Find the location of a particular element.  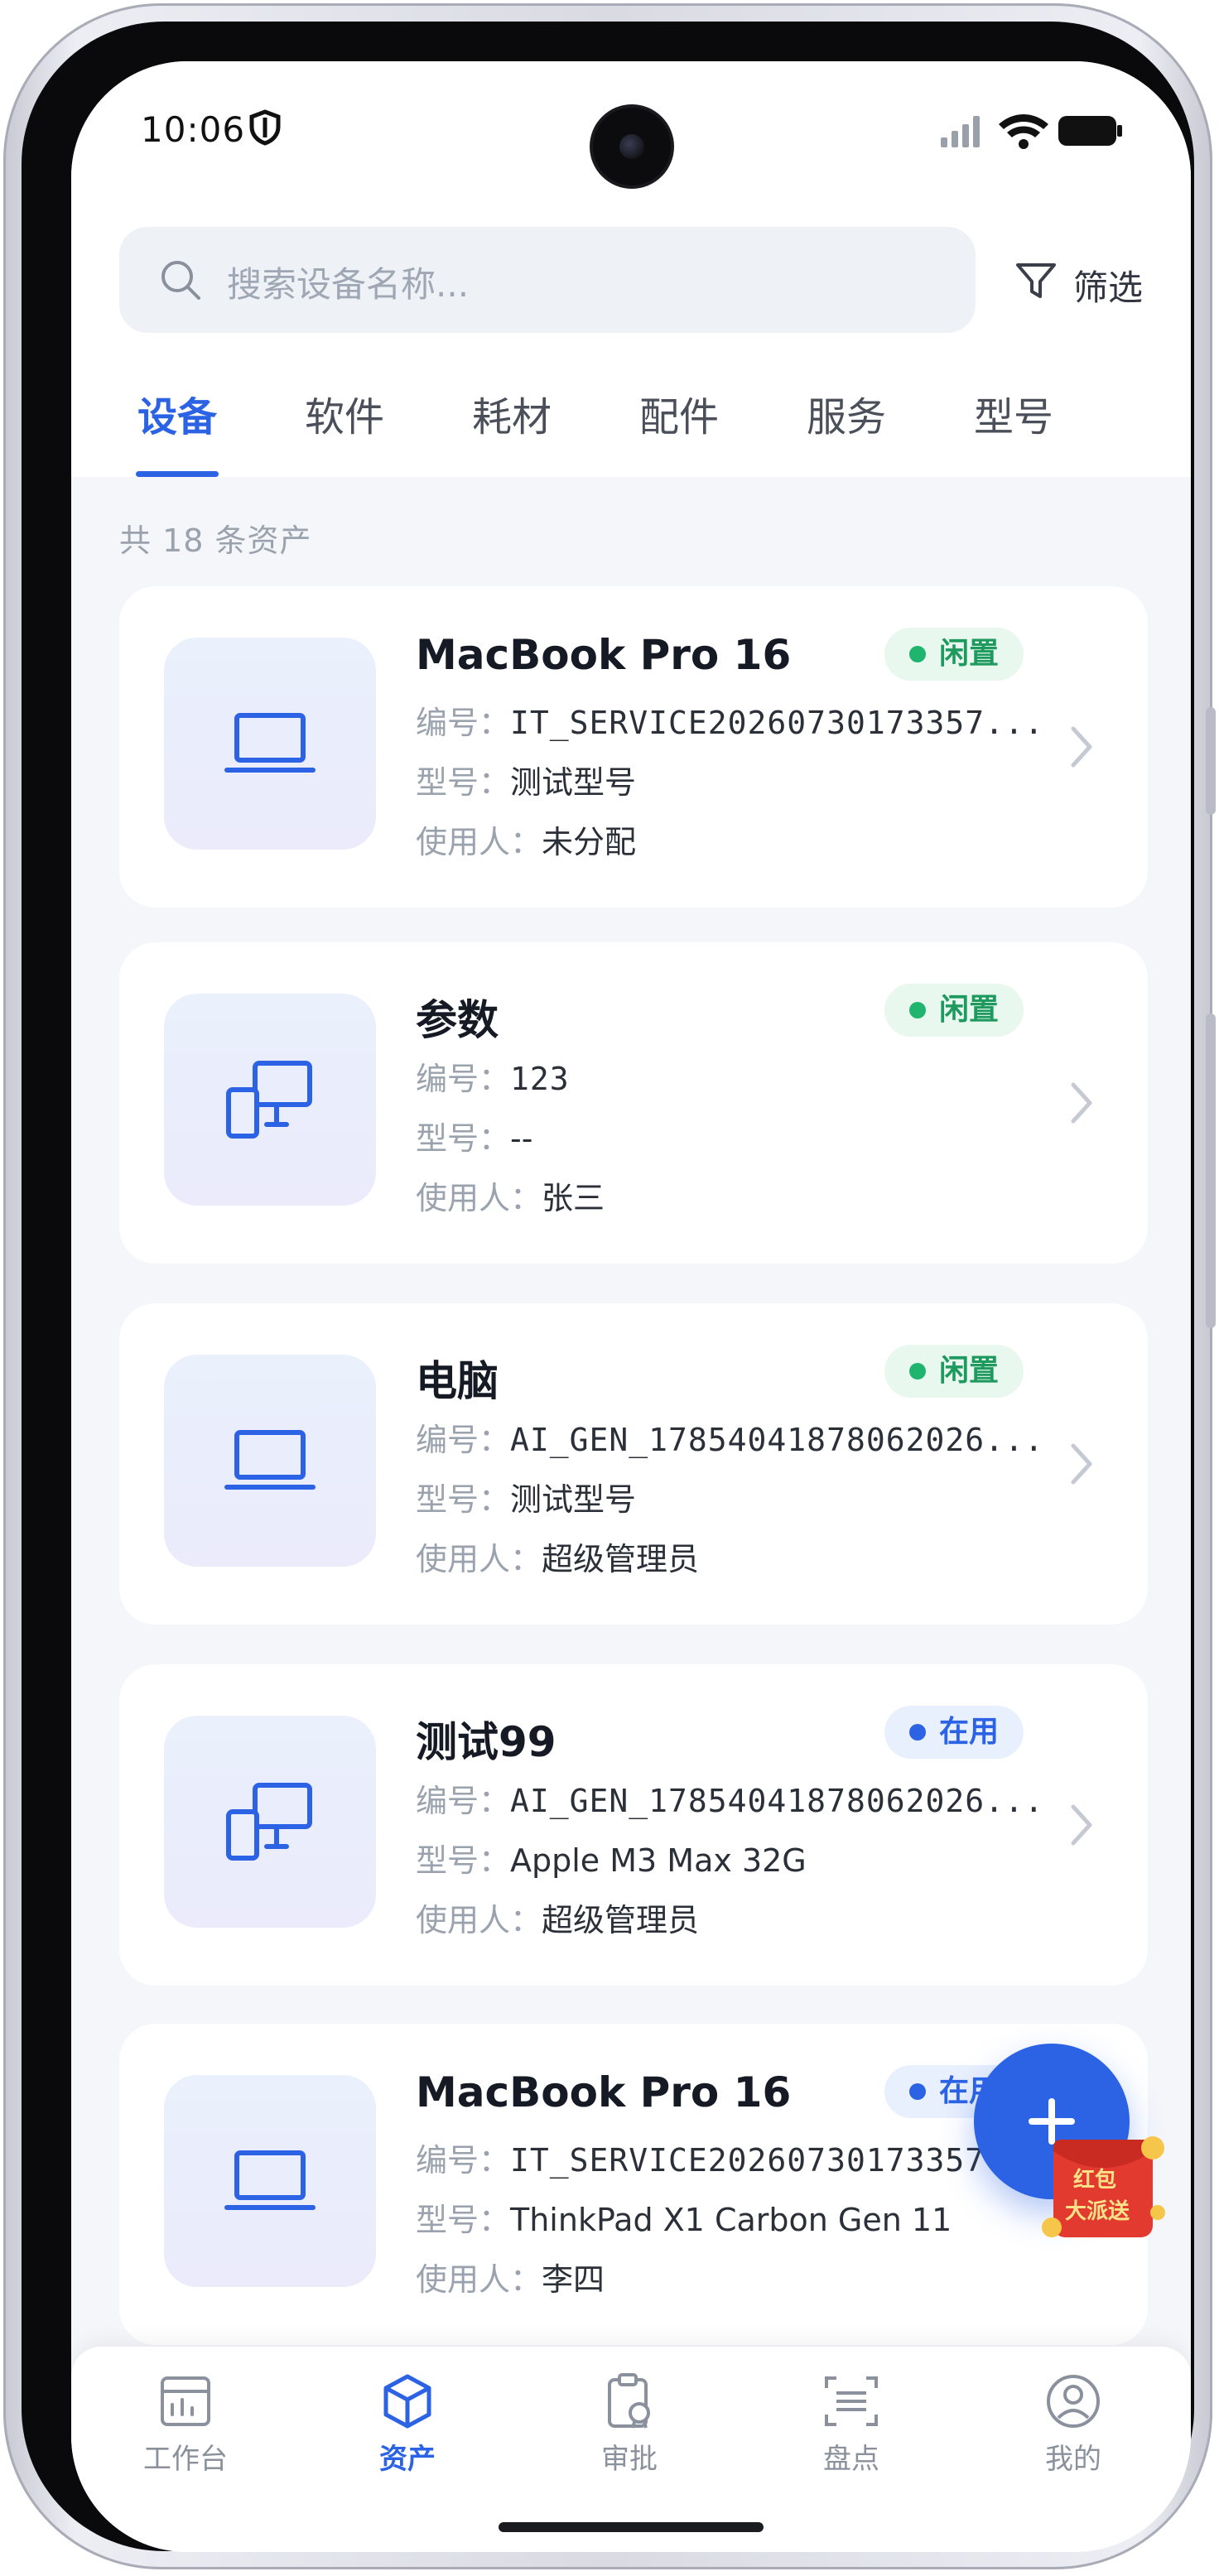

status-icons is located at coordinates (1031, 131).